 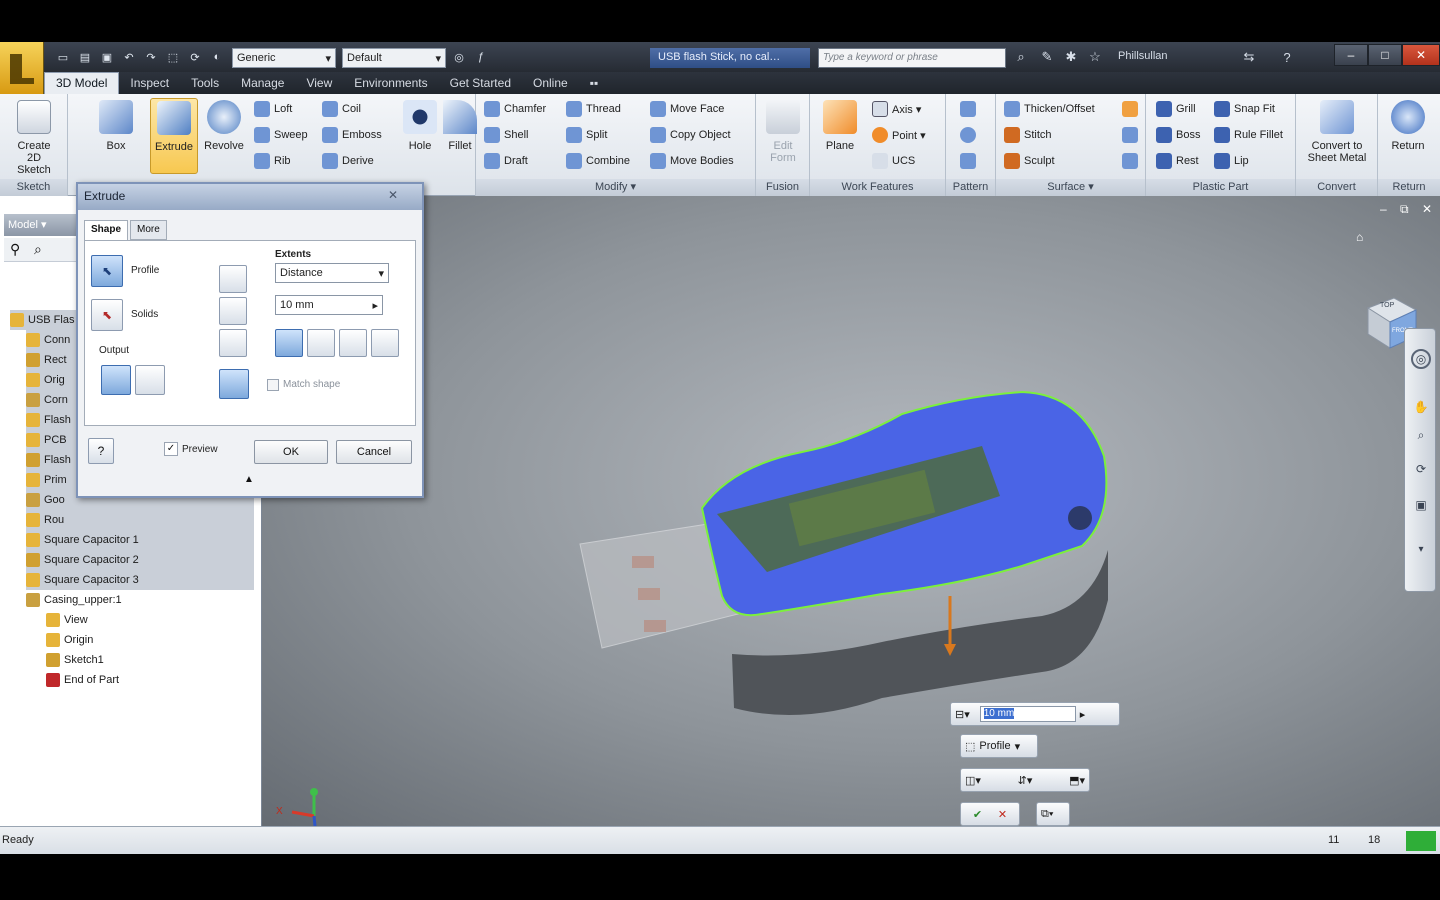 I want to click on filter-icon: ⚲, so click(x=15, y=249).